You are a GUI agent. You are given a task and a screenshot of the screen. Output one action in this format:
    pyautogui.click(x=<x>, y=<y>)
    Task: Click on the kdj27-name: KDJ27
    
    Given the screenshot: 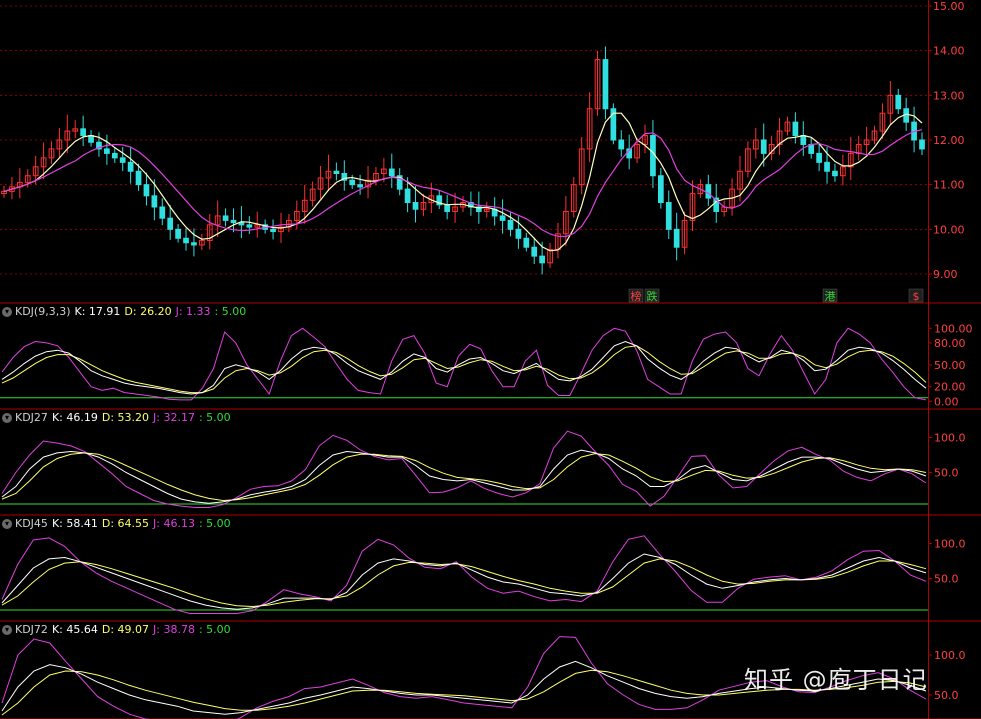 What is the action you would take?
    pyautogui.click(x=31, y=417)
    